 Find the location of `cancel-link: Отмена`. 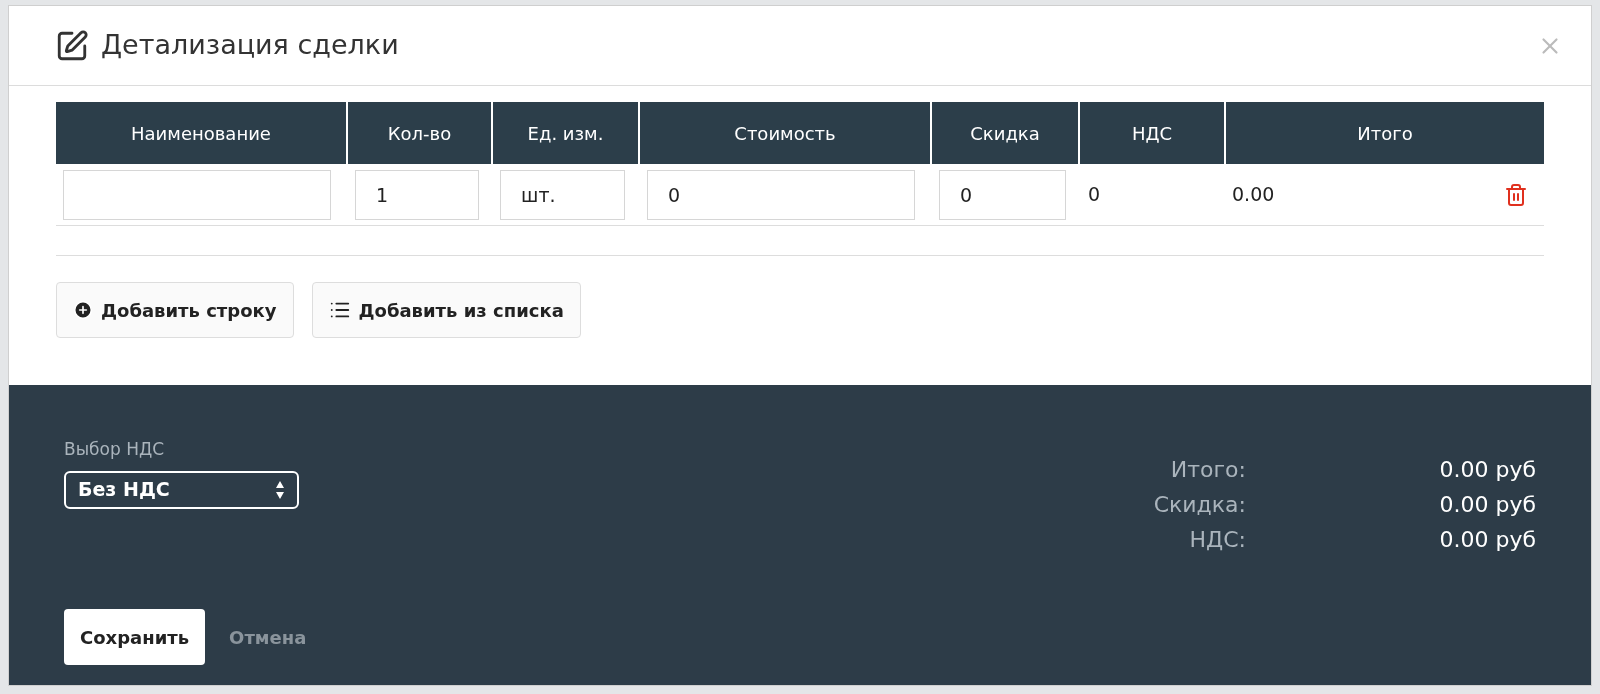

cancel-link: Отмена is located at coordinates (268, 637).